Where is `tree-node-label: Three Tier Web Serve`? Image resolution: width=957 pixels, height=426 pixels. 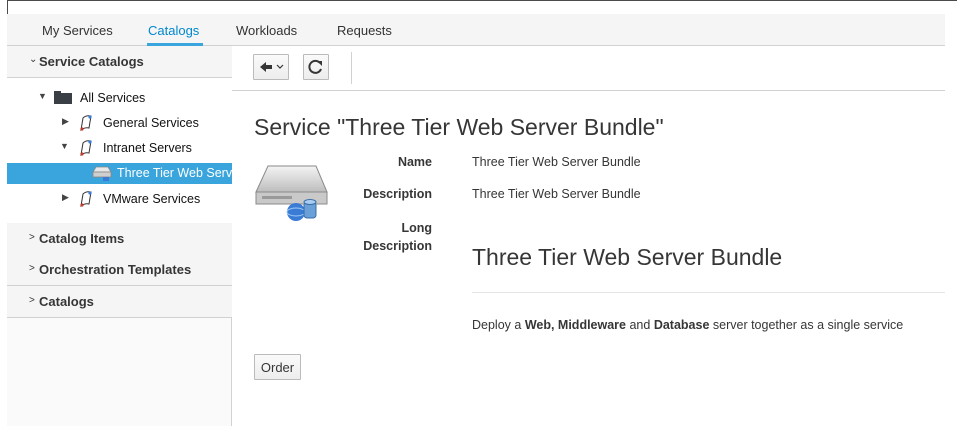 tree-node-label: Three Tier Web Serve is located at coordinates (174, 173).